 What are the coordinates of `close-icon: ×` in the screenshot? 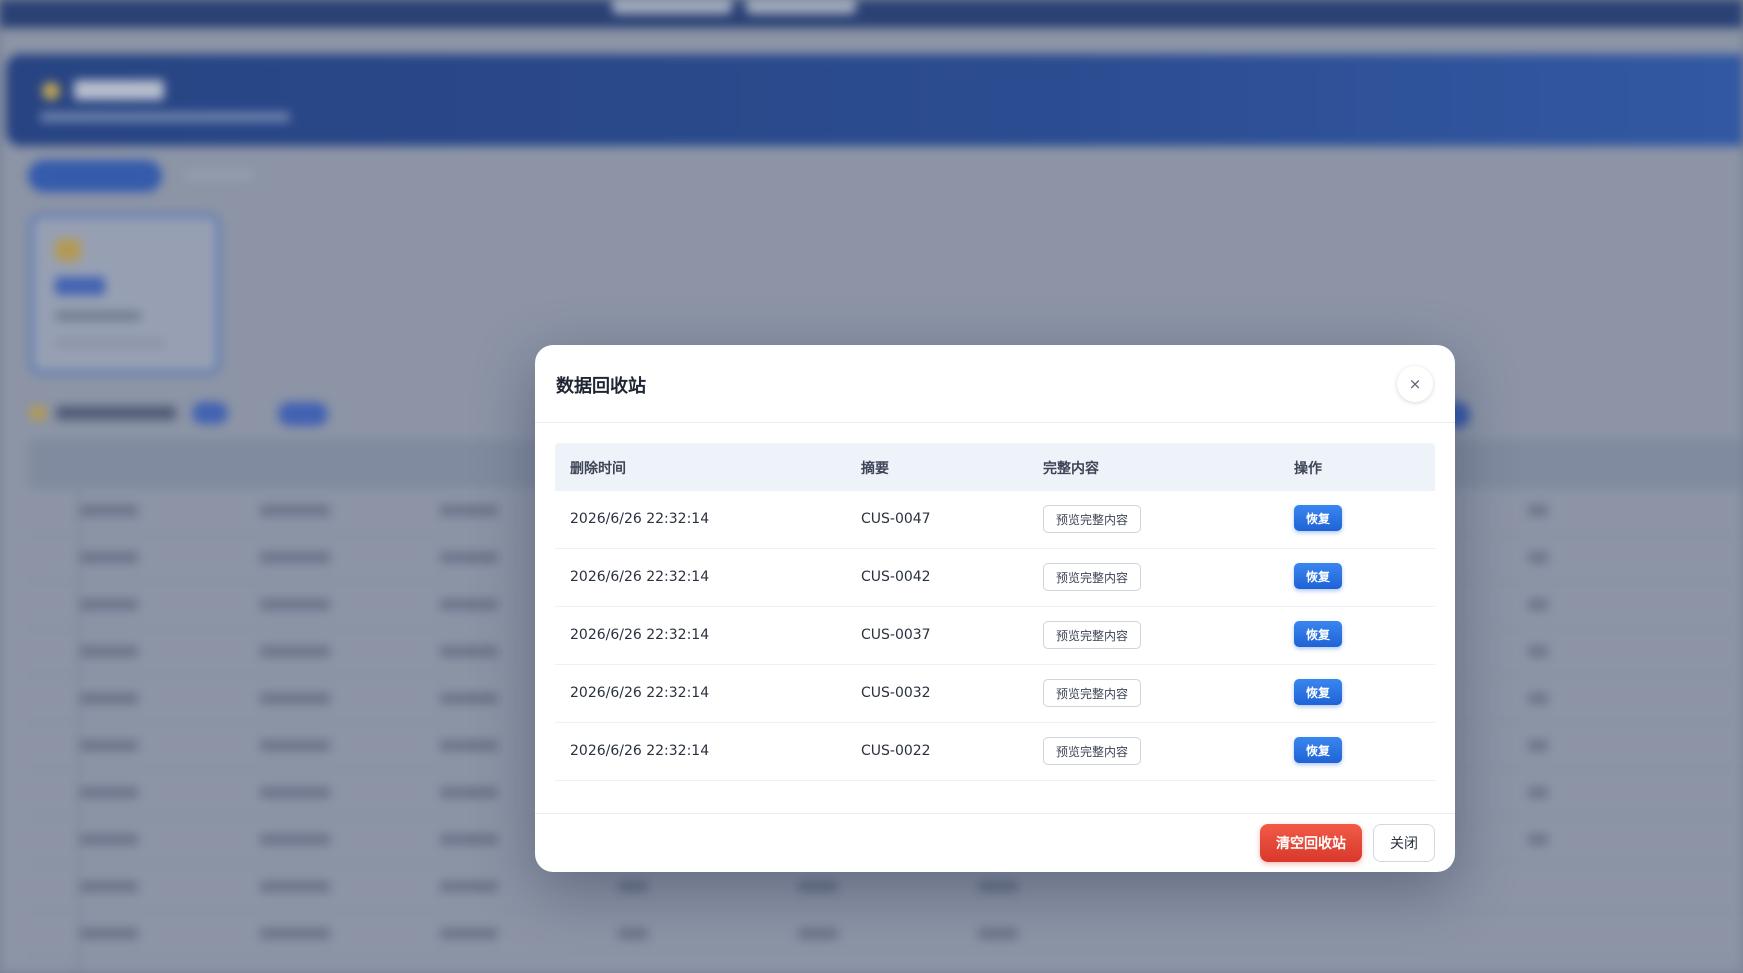 It's located at (1415, 384).